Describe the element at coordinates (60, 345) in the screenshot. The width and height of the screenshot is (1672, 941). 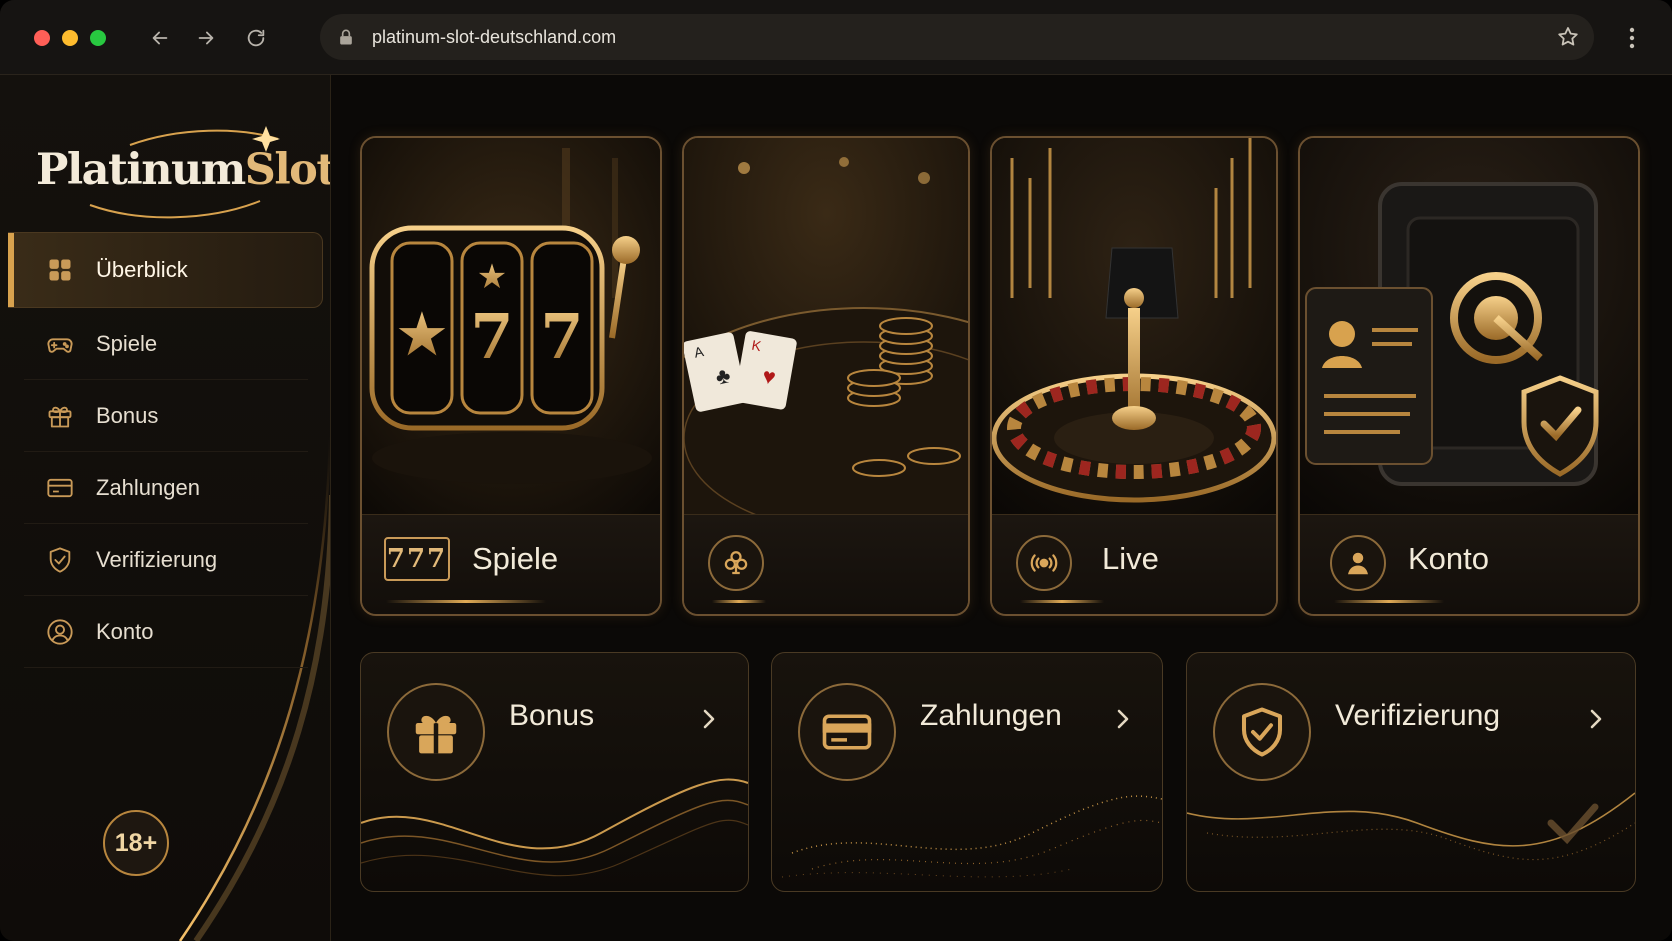
I see `gamepad-icon` at that location.